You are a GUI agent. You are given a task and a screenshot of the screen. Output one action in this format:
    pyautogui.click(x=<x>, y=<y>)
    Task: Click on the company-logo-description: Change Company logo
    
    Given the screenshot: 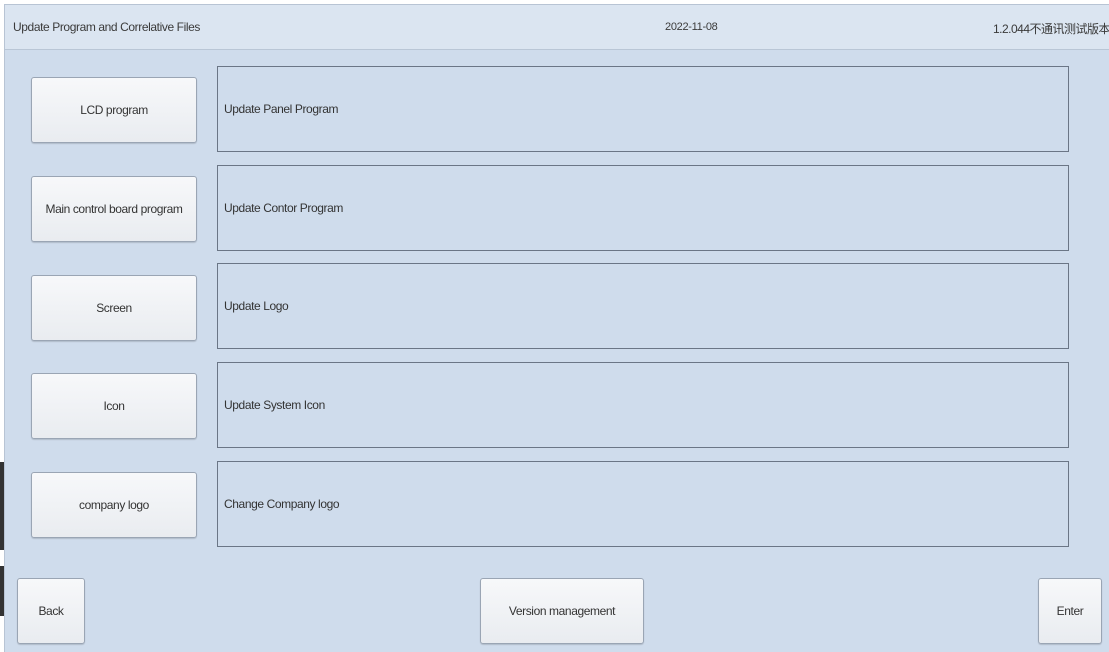 What is the action you would take?
    pyautogui.click(x=643, y=504)
    